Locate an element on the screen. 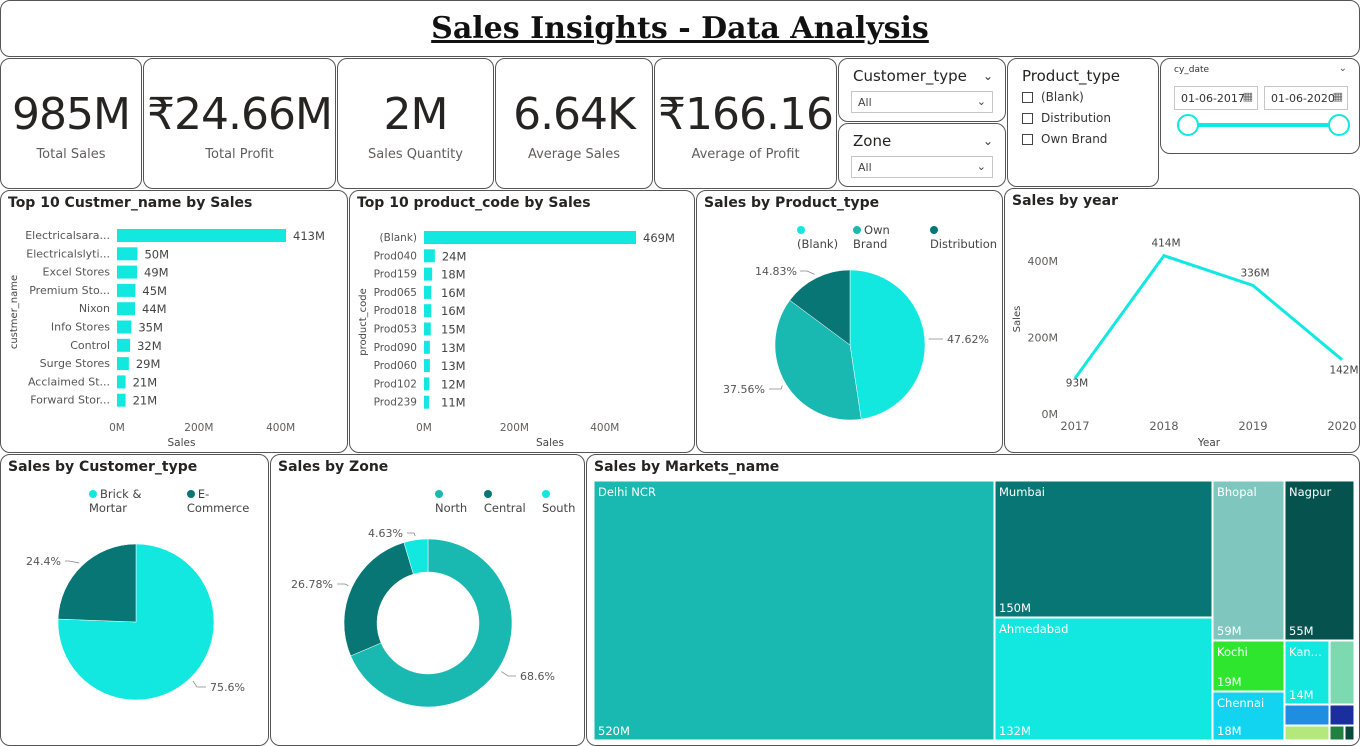 Image resolution: width=1360 pixels, height=746 pixels. data-label: 13M is located at coordinates (453, 348).